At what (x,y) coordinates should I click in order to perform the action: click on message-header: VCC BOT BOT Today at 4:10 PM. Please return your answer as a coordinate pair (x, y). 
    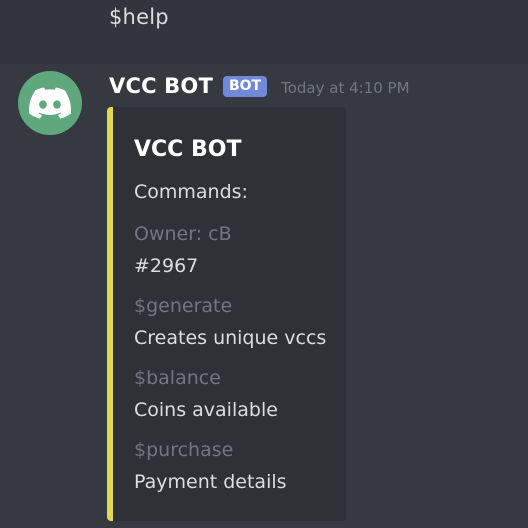
    Looking at the image, I should click on (259, 86).